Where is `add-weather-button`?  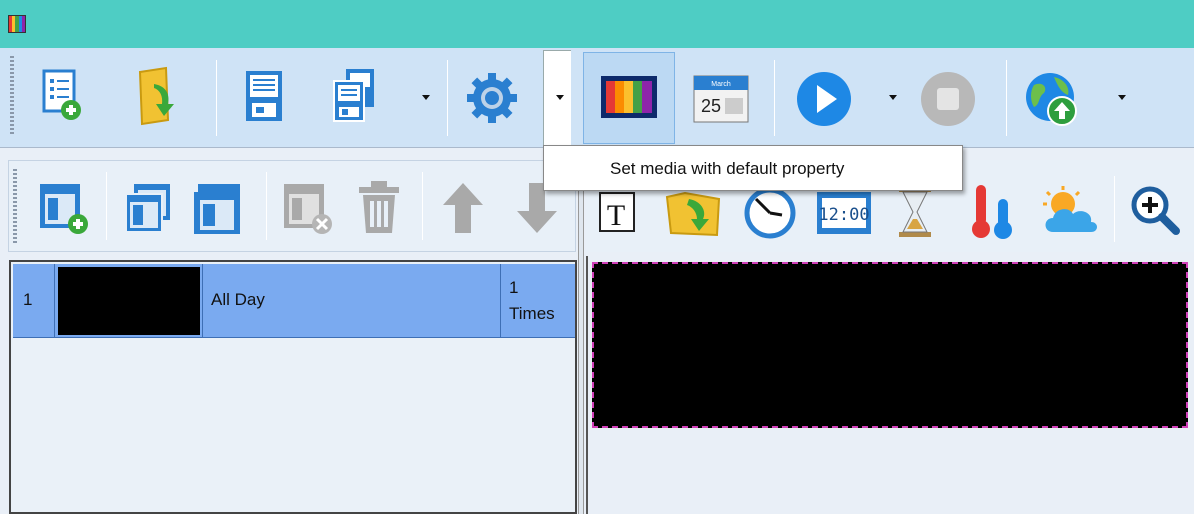
add-weather-button is located at coordinates (1070, 211).